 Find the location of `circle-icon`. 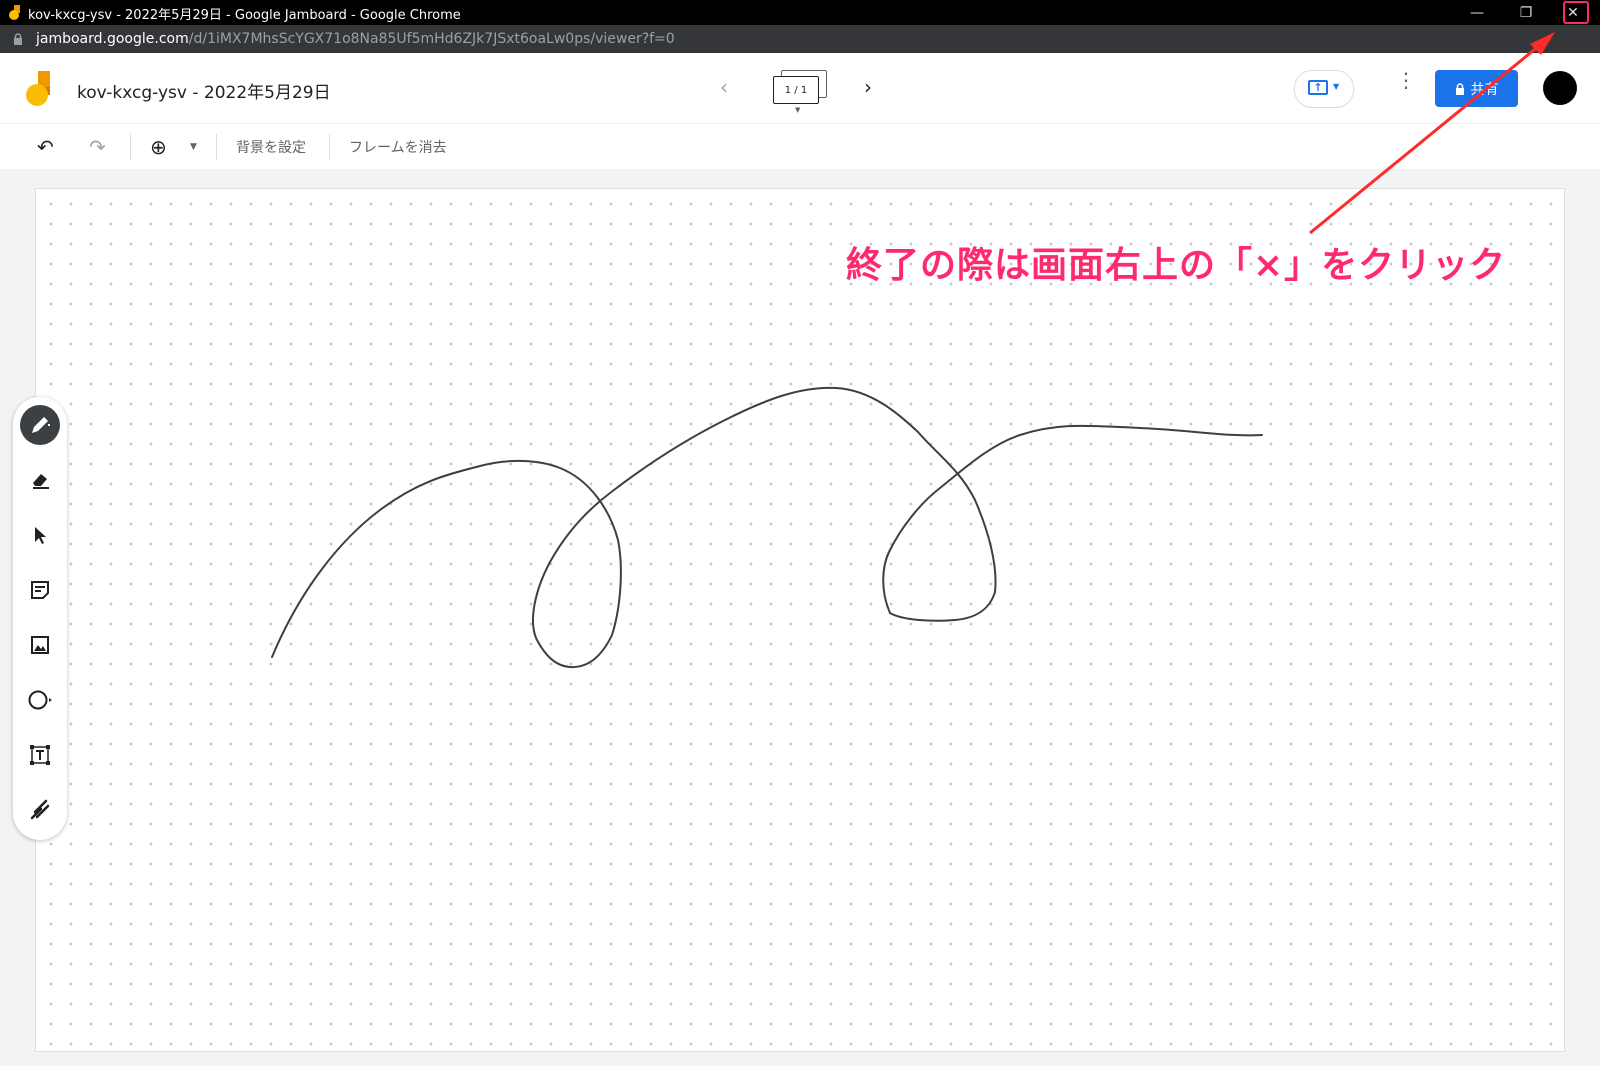

circle-icon is located at coordinates (40, 700).